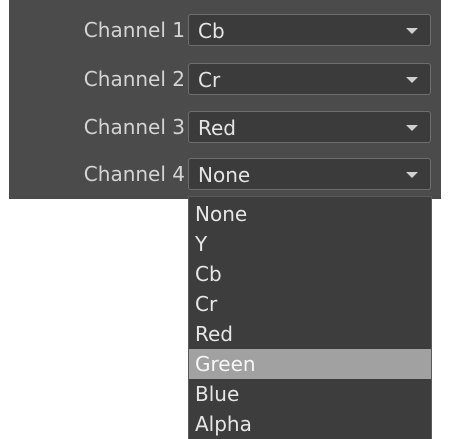 This screenshot has height=439, width=449. I want to click on channel-3-label: Channel 3, so click(134, 127).